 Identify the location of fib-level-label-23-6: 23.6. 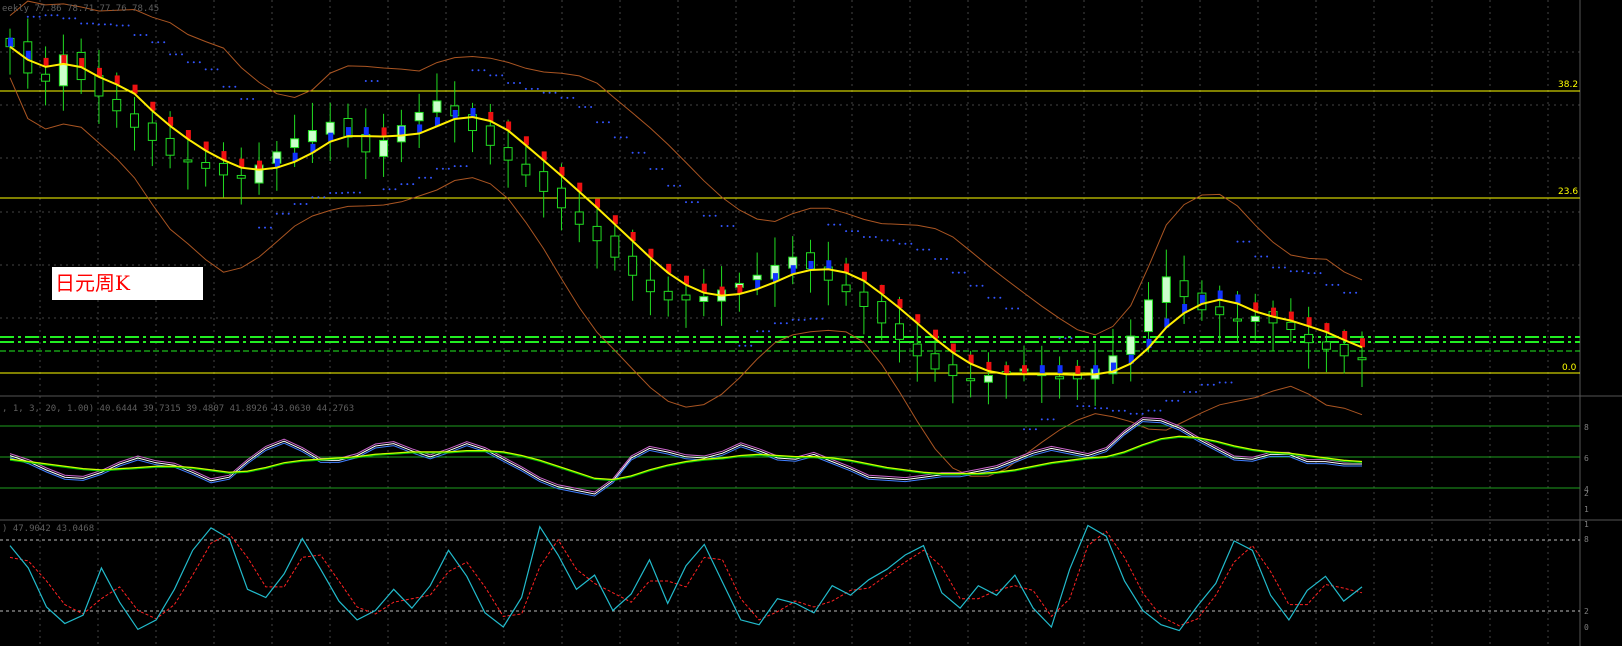
(1568, 192).